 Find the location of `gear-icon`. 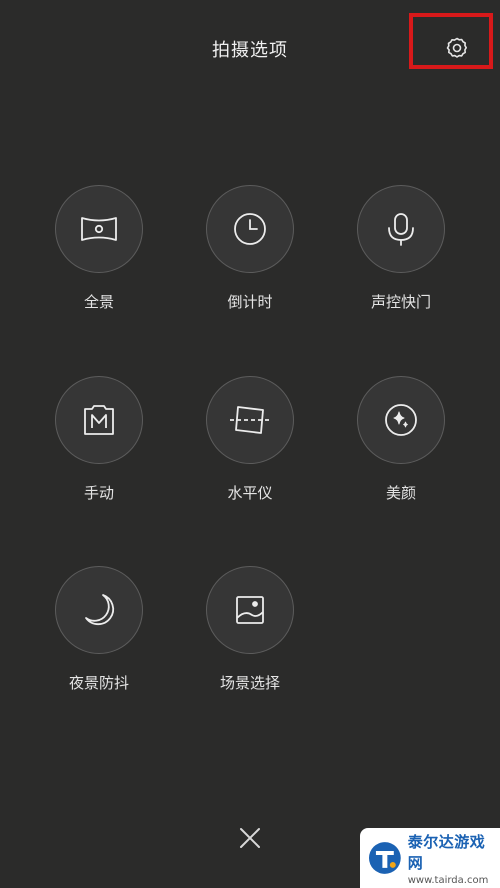

gear-icon is located at coordinates (456, 47).